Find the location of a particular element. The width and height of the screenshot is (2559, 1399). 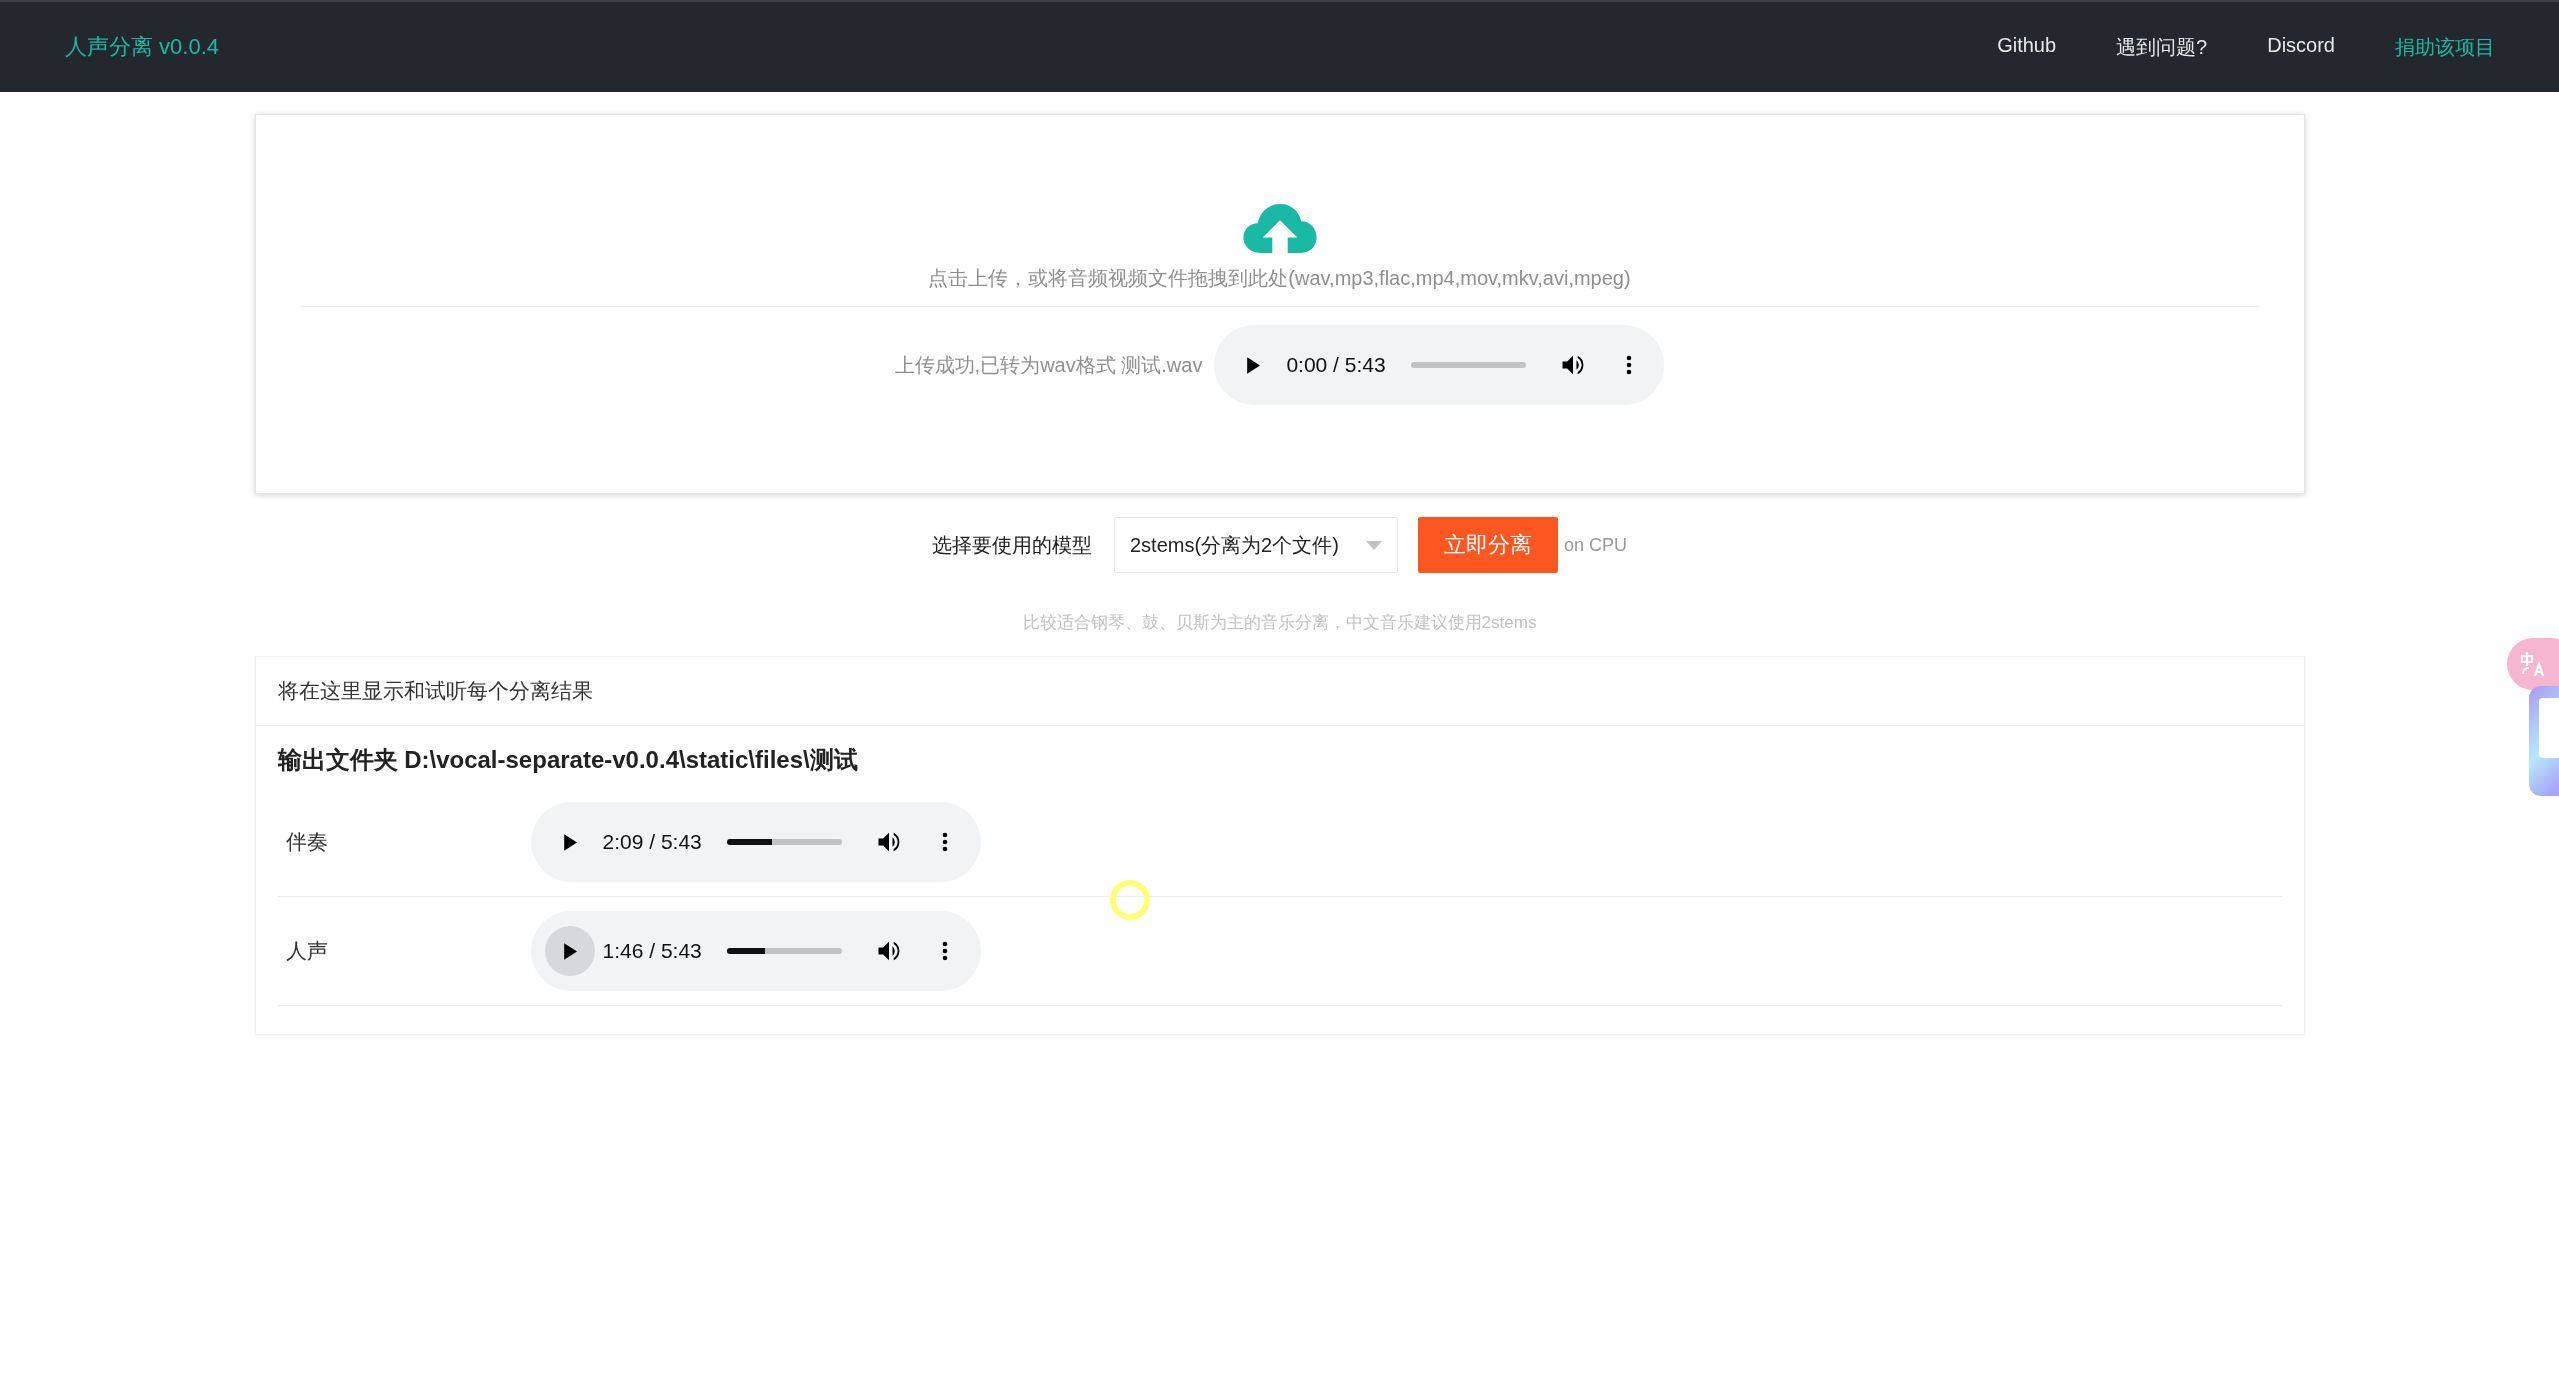

nav-link: Github is located at coordinates (2027, 47).